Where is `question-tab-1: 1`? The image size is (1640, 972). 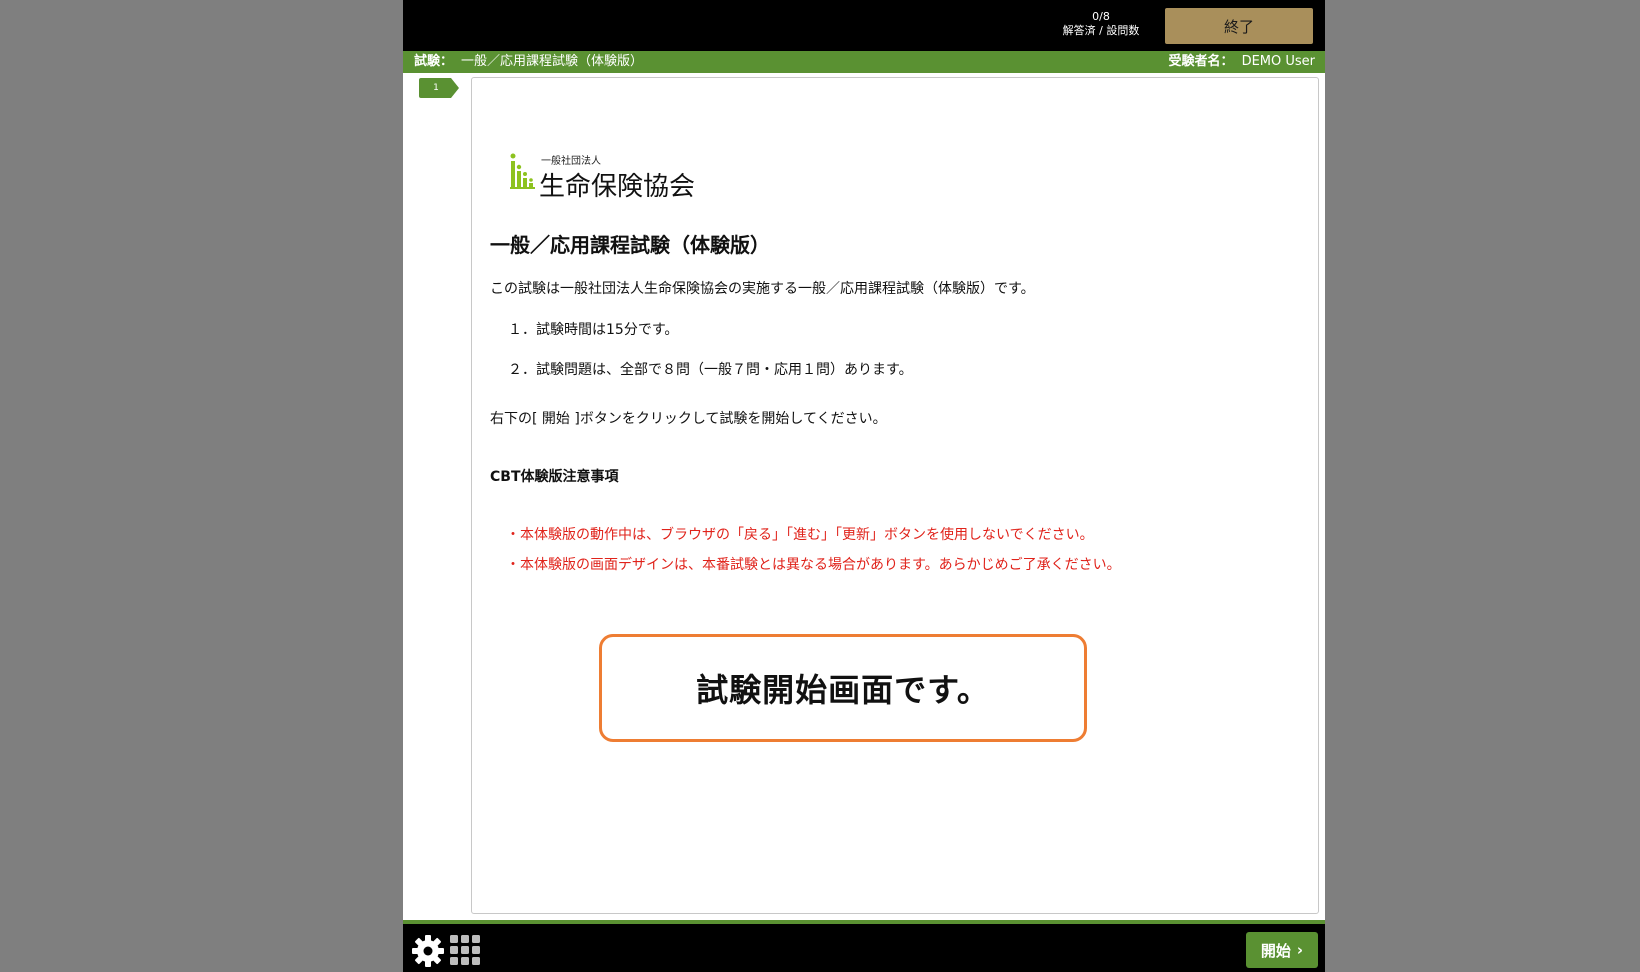 question-tab-1: 1 is located at coordinates (439, 88).